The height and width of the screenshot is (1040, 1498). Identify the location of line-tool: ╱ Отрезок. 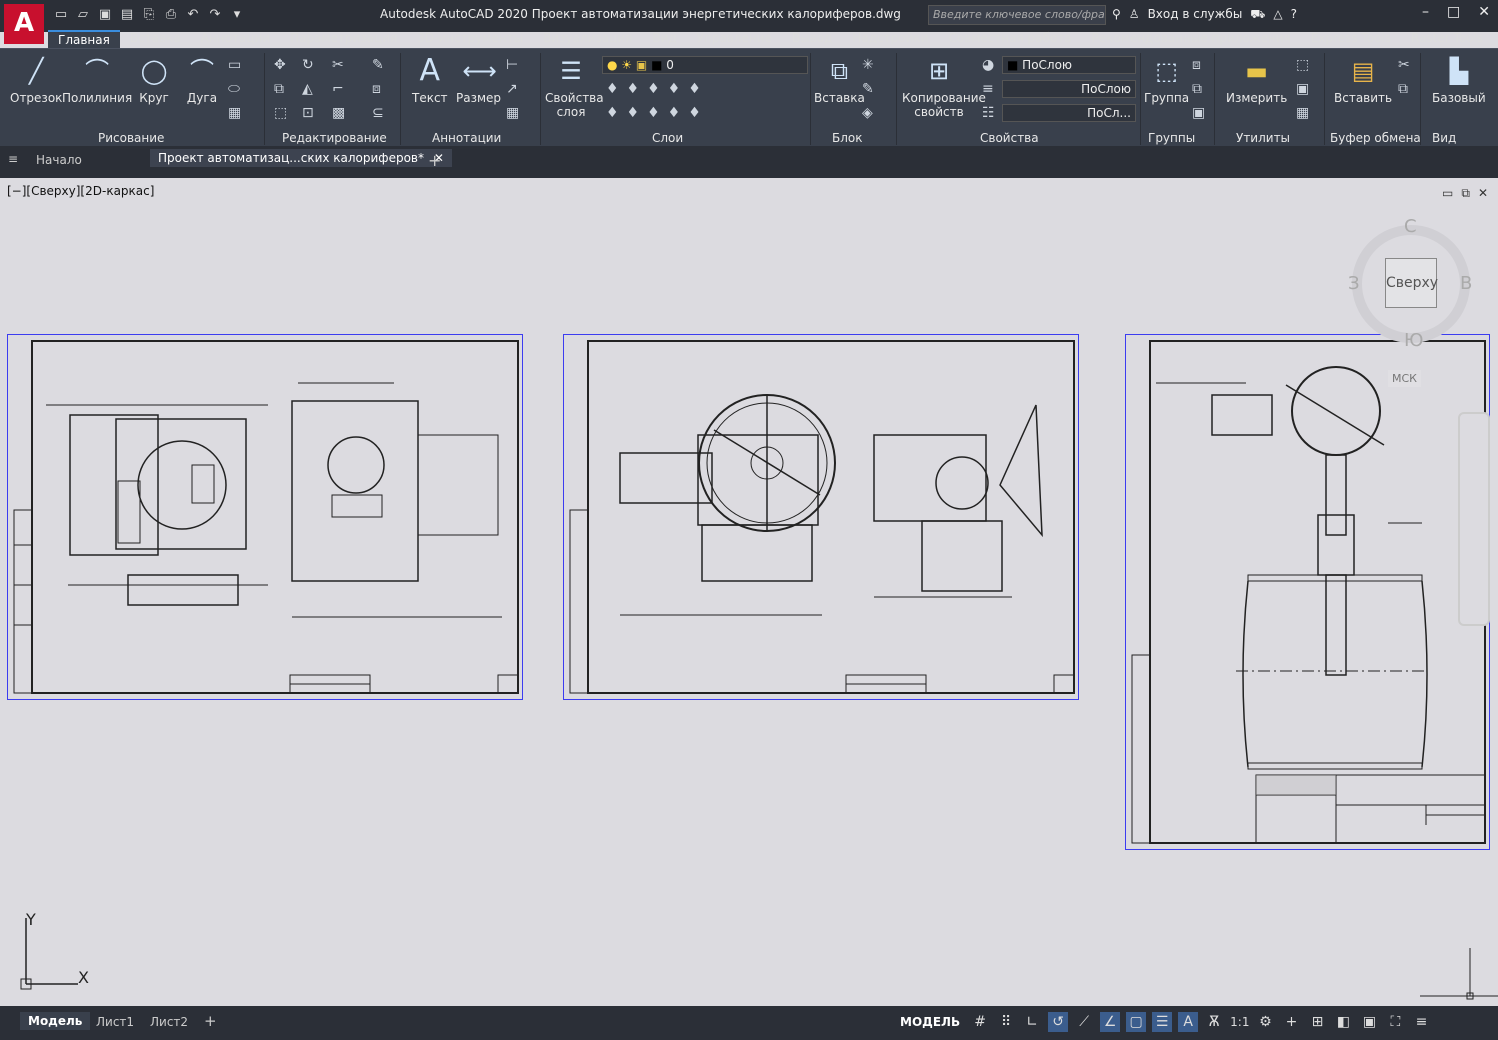
(36, 80).